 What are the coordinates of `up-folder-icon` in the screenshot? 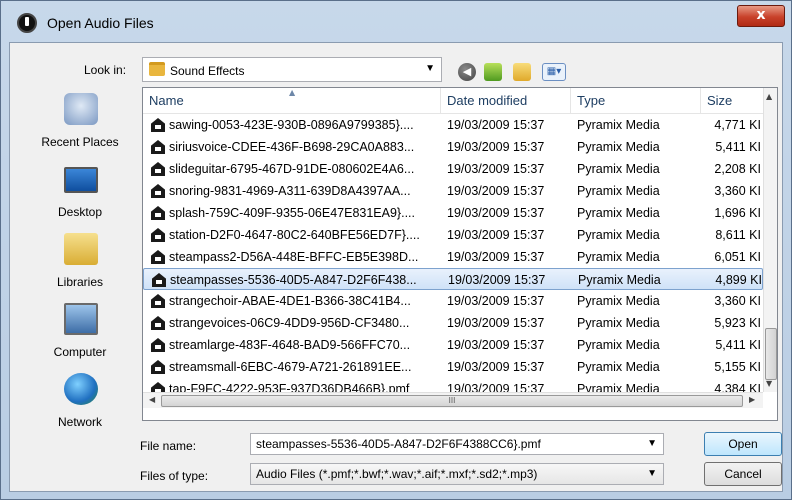 It's located at (493, 72).